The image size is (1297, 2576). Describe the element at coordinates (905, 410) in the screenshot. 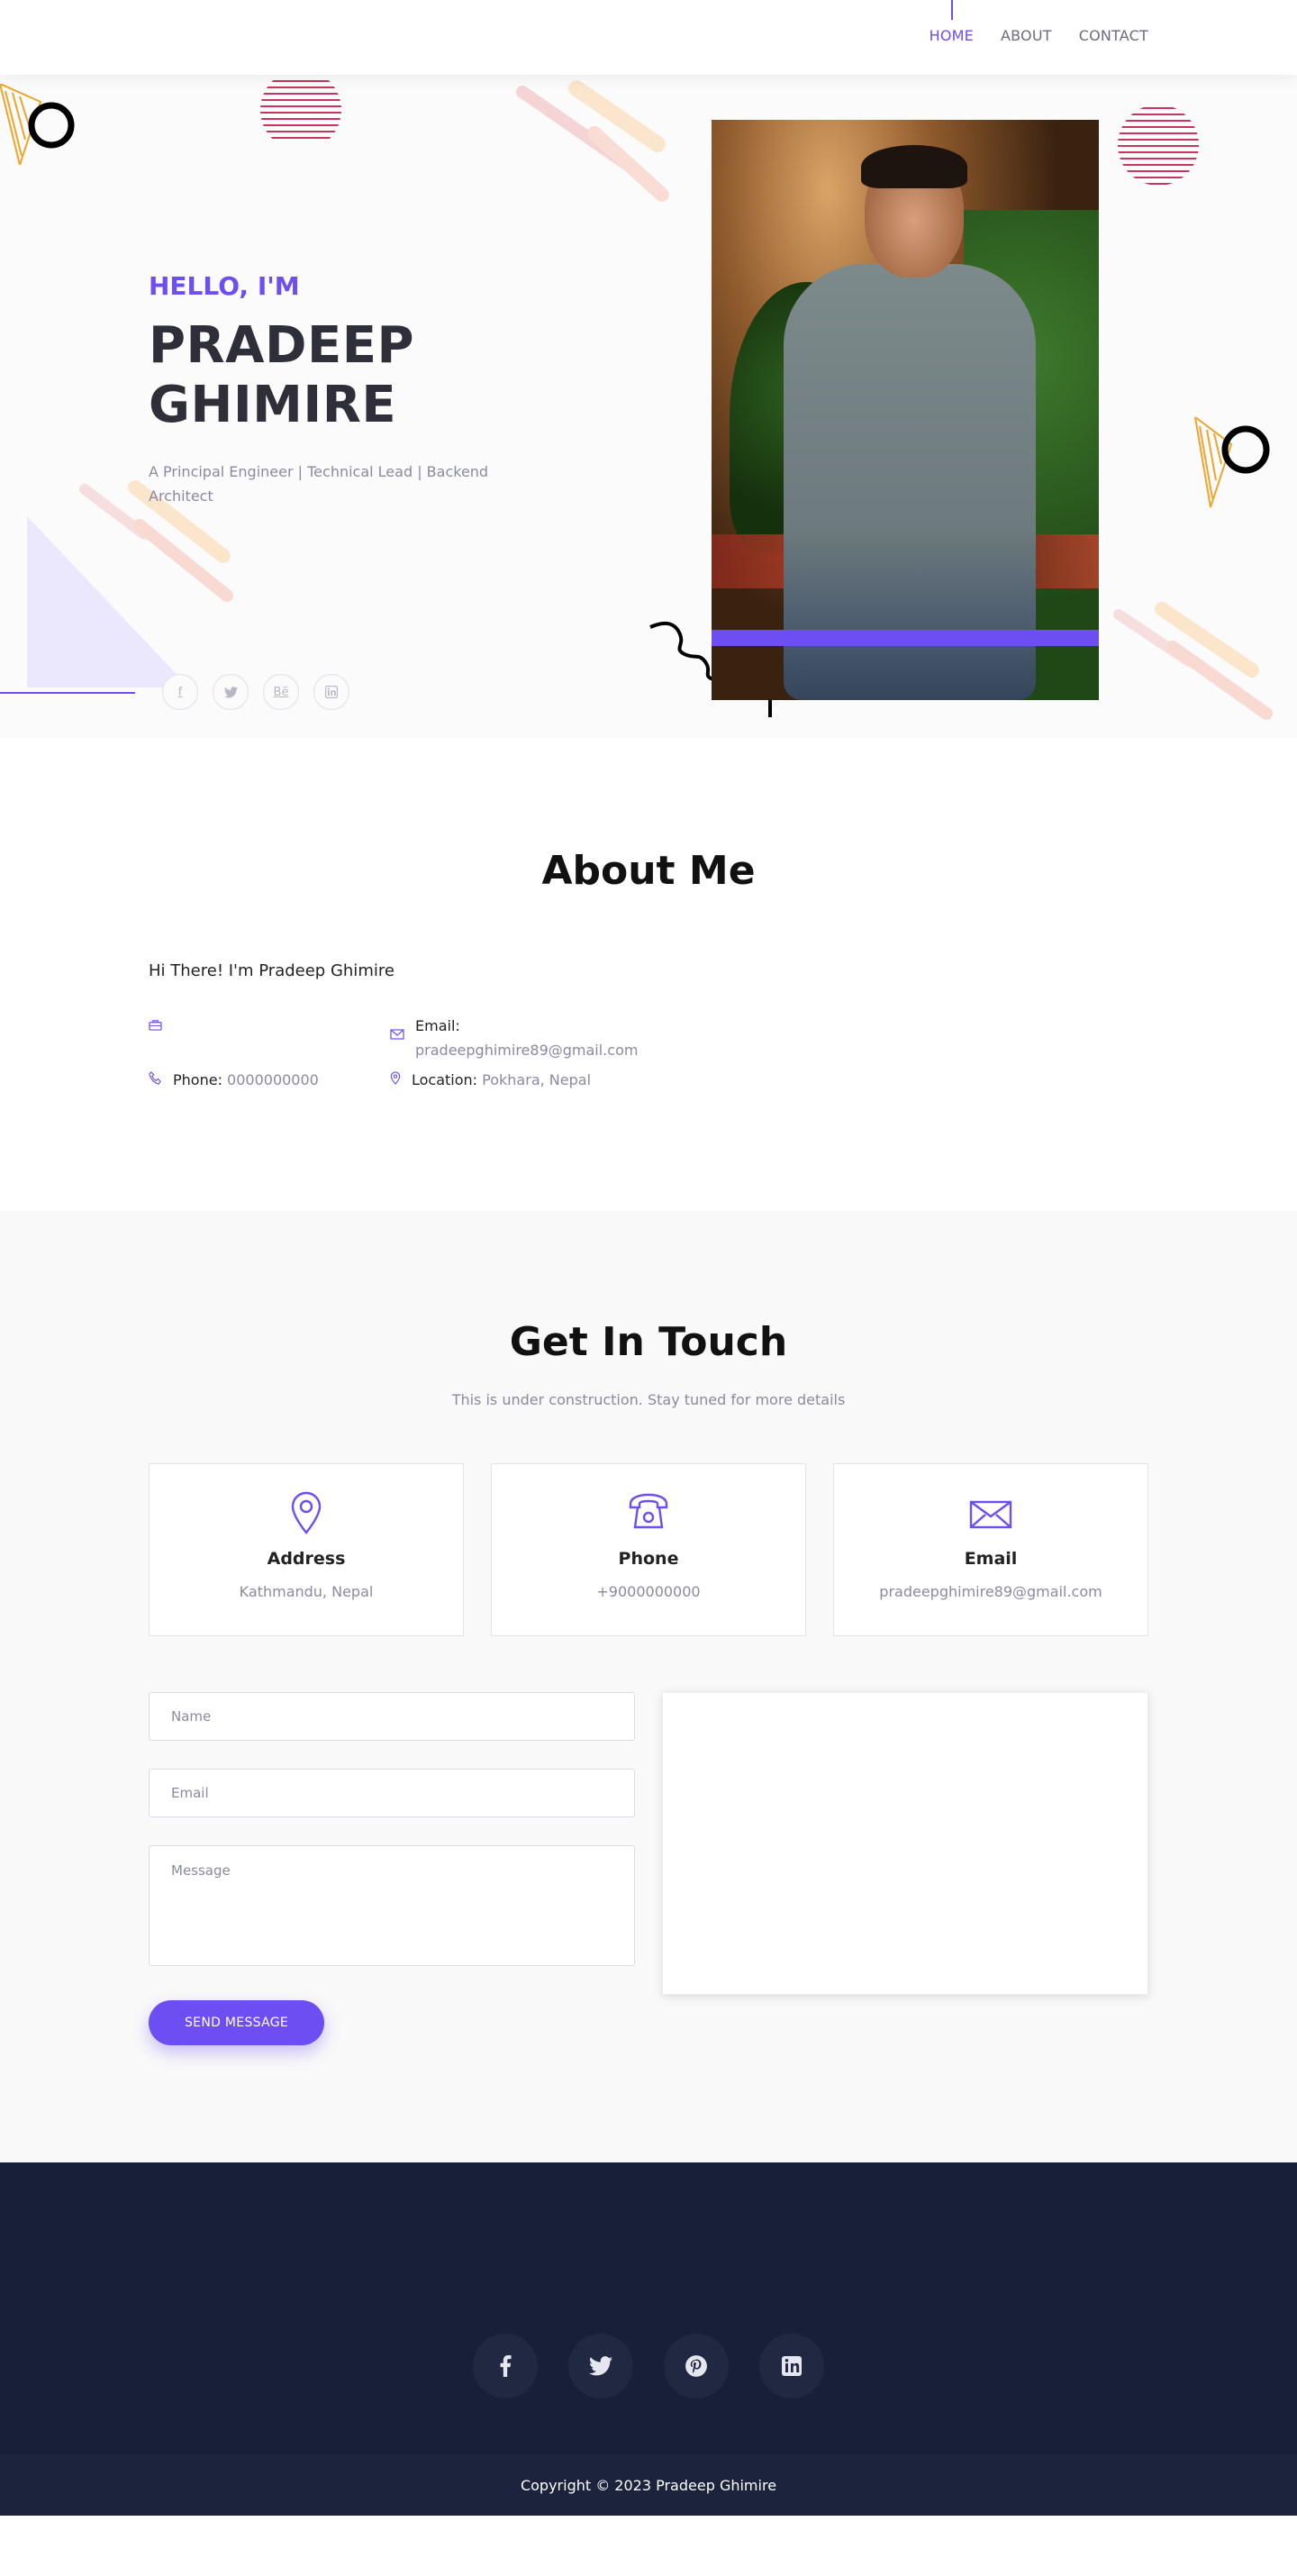

I see `profile-photo` at that location.